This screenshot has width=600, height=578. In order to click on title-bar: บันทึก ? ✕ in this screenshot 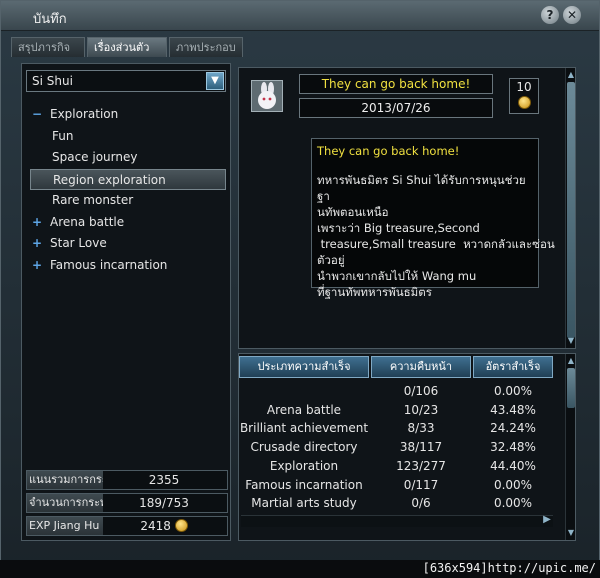, I will do `click(300, 16)`.